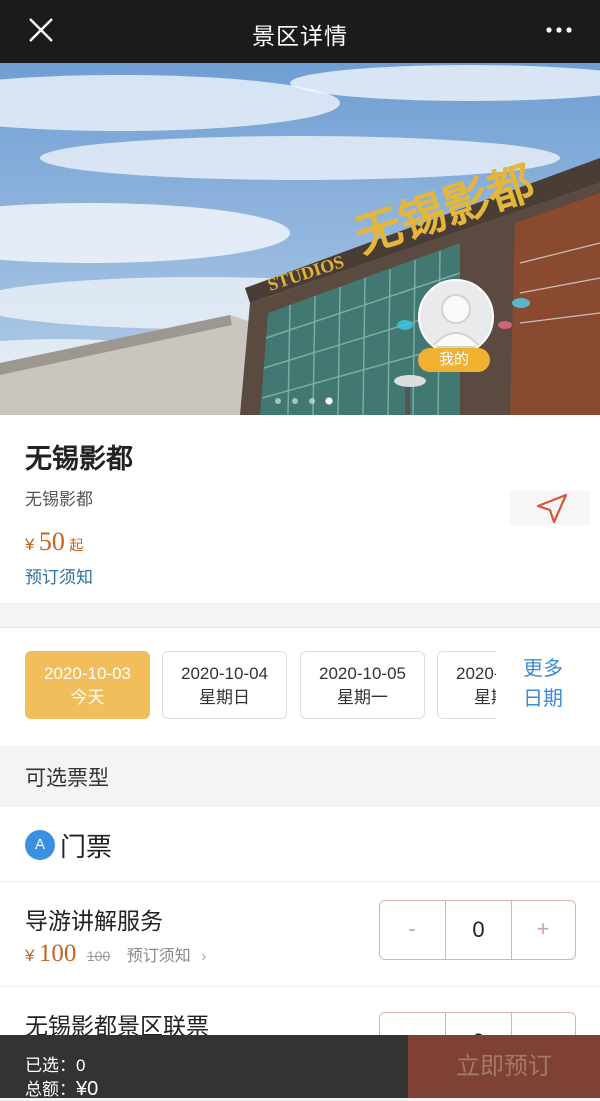  Describe the element at coordinates (224, 685) in the screenshot. I see `date-option: 2020-10-04 星期日` at that location.